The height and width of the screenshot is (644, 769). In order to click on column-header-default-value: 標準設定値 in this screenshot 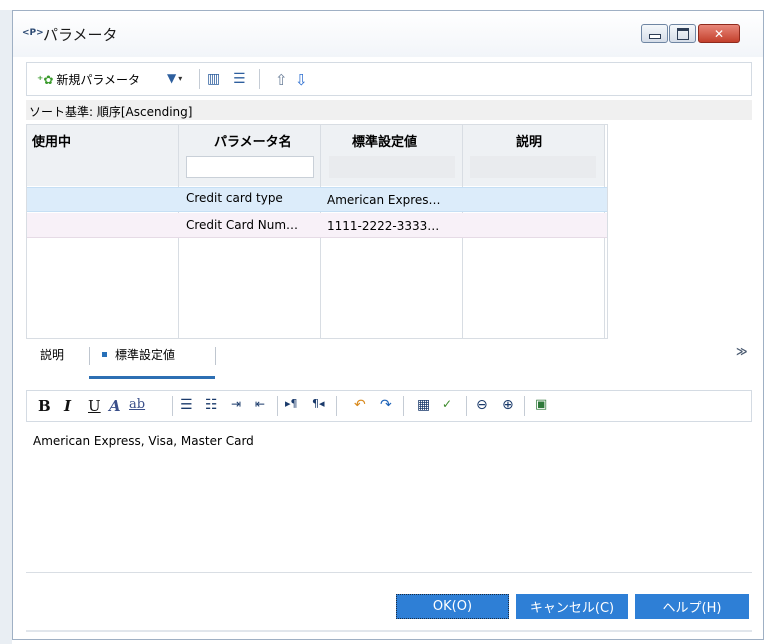, I will do `click(384, 140)`.